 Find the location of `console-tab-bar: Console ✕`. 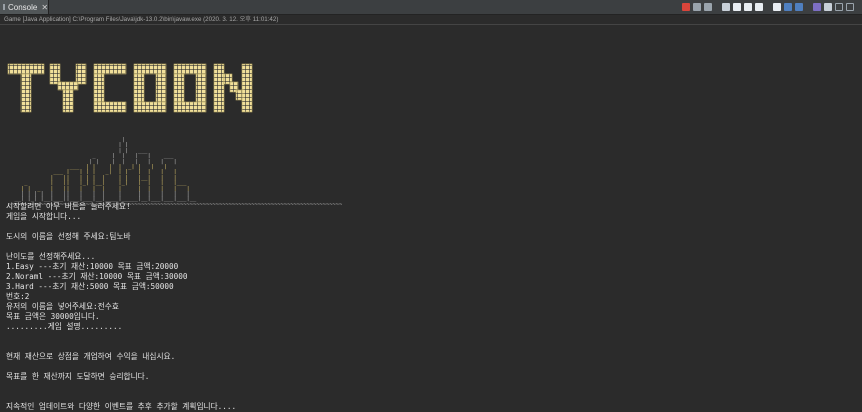

console-tab-bar: Console ✕ is located at coordinates (431, 7).